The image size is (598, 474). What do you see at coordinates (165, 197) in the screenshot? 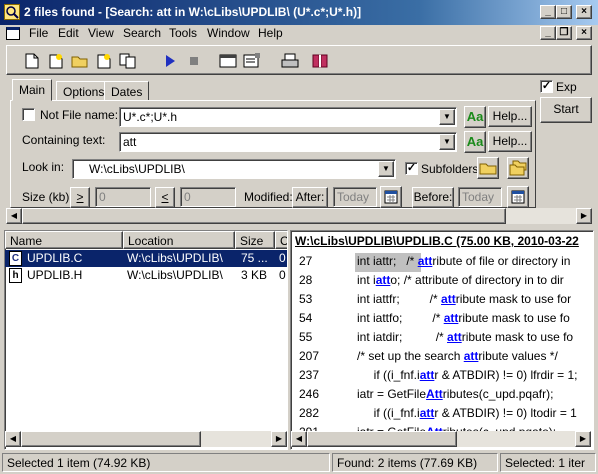
I see `size-lt-button: <` at bounding box center [165, 197].